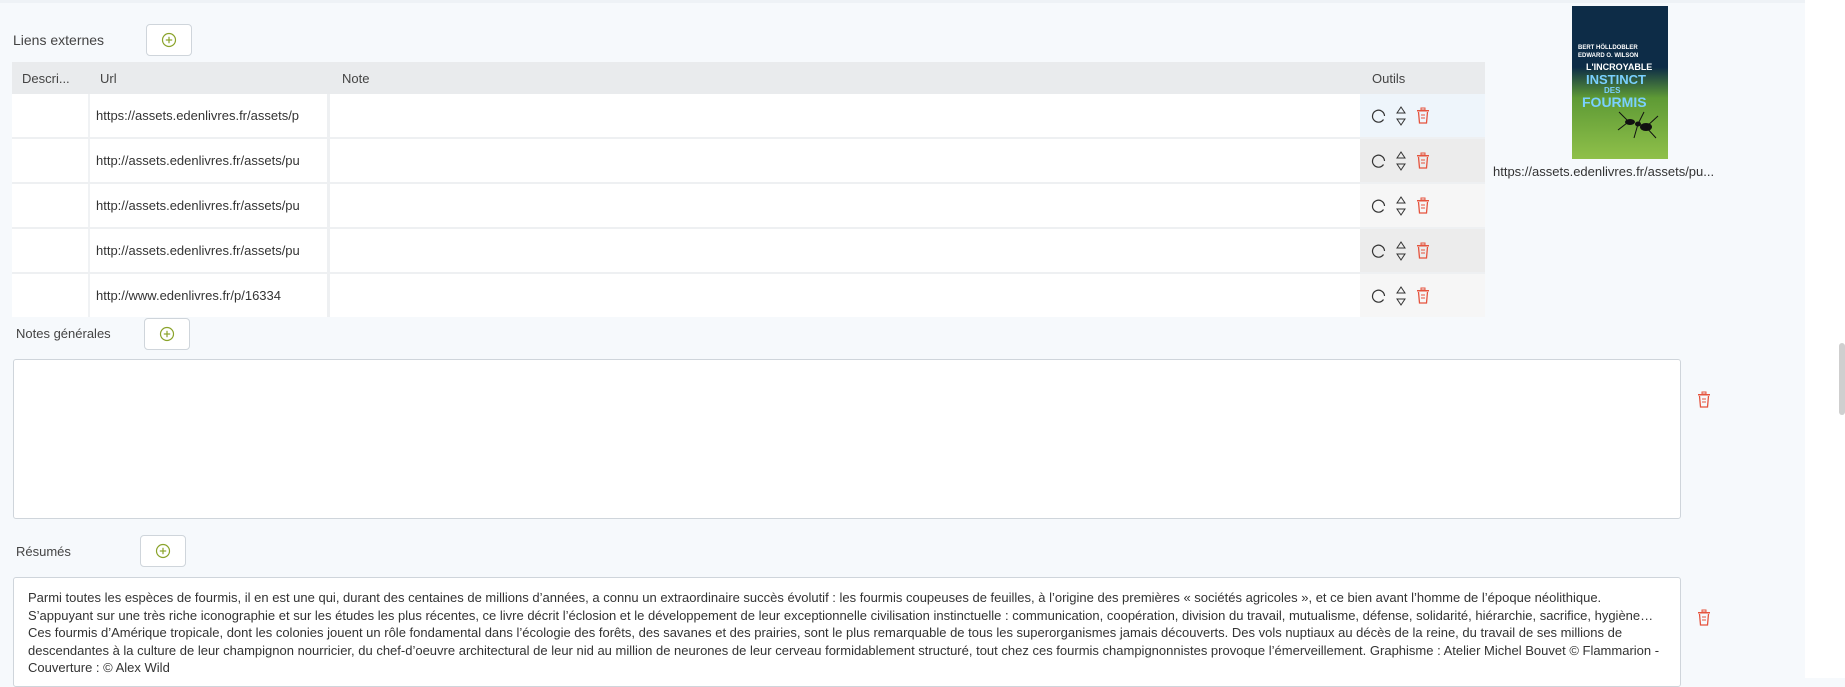 The image size is (1845, 687). Describe the element at coordinates (845, 78) in the screenshot. I see `column-note: Note` at that location.